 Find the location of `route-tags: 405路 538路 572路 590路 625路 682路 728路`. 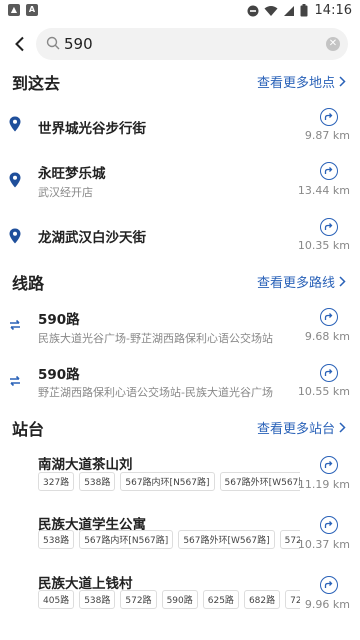

route-tags: 405路 538路 572路 590路 625路 682路 728路 is located at coordinates (169, 599).